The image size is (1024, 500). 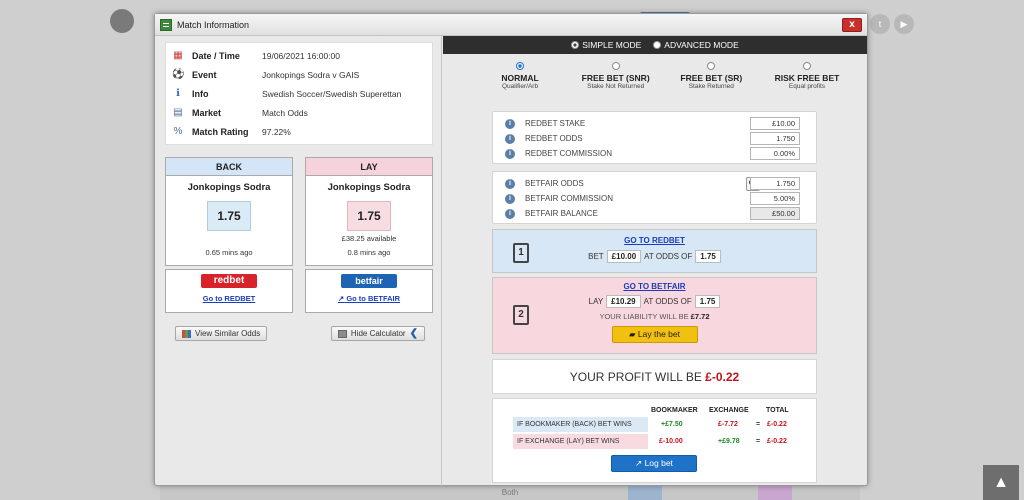 I want to click on redbet-odds-label: REDBET ODDS, so click(x=554, y=138).